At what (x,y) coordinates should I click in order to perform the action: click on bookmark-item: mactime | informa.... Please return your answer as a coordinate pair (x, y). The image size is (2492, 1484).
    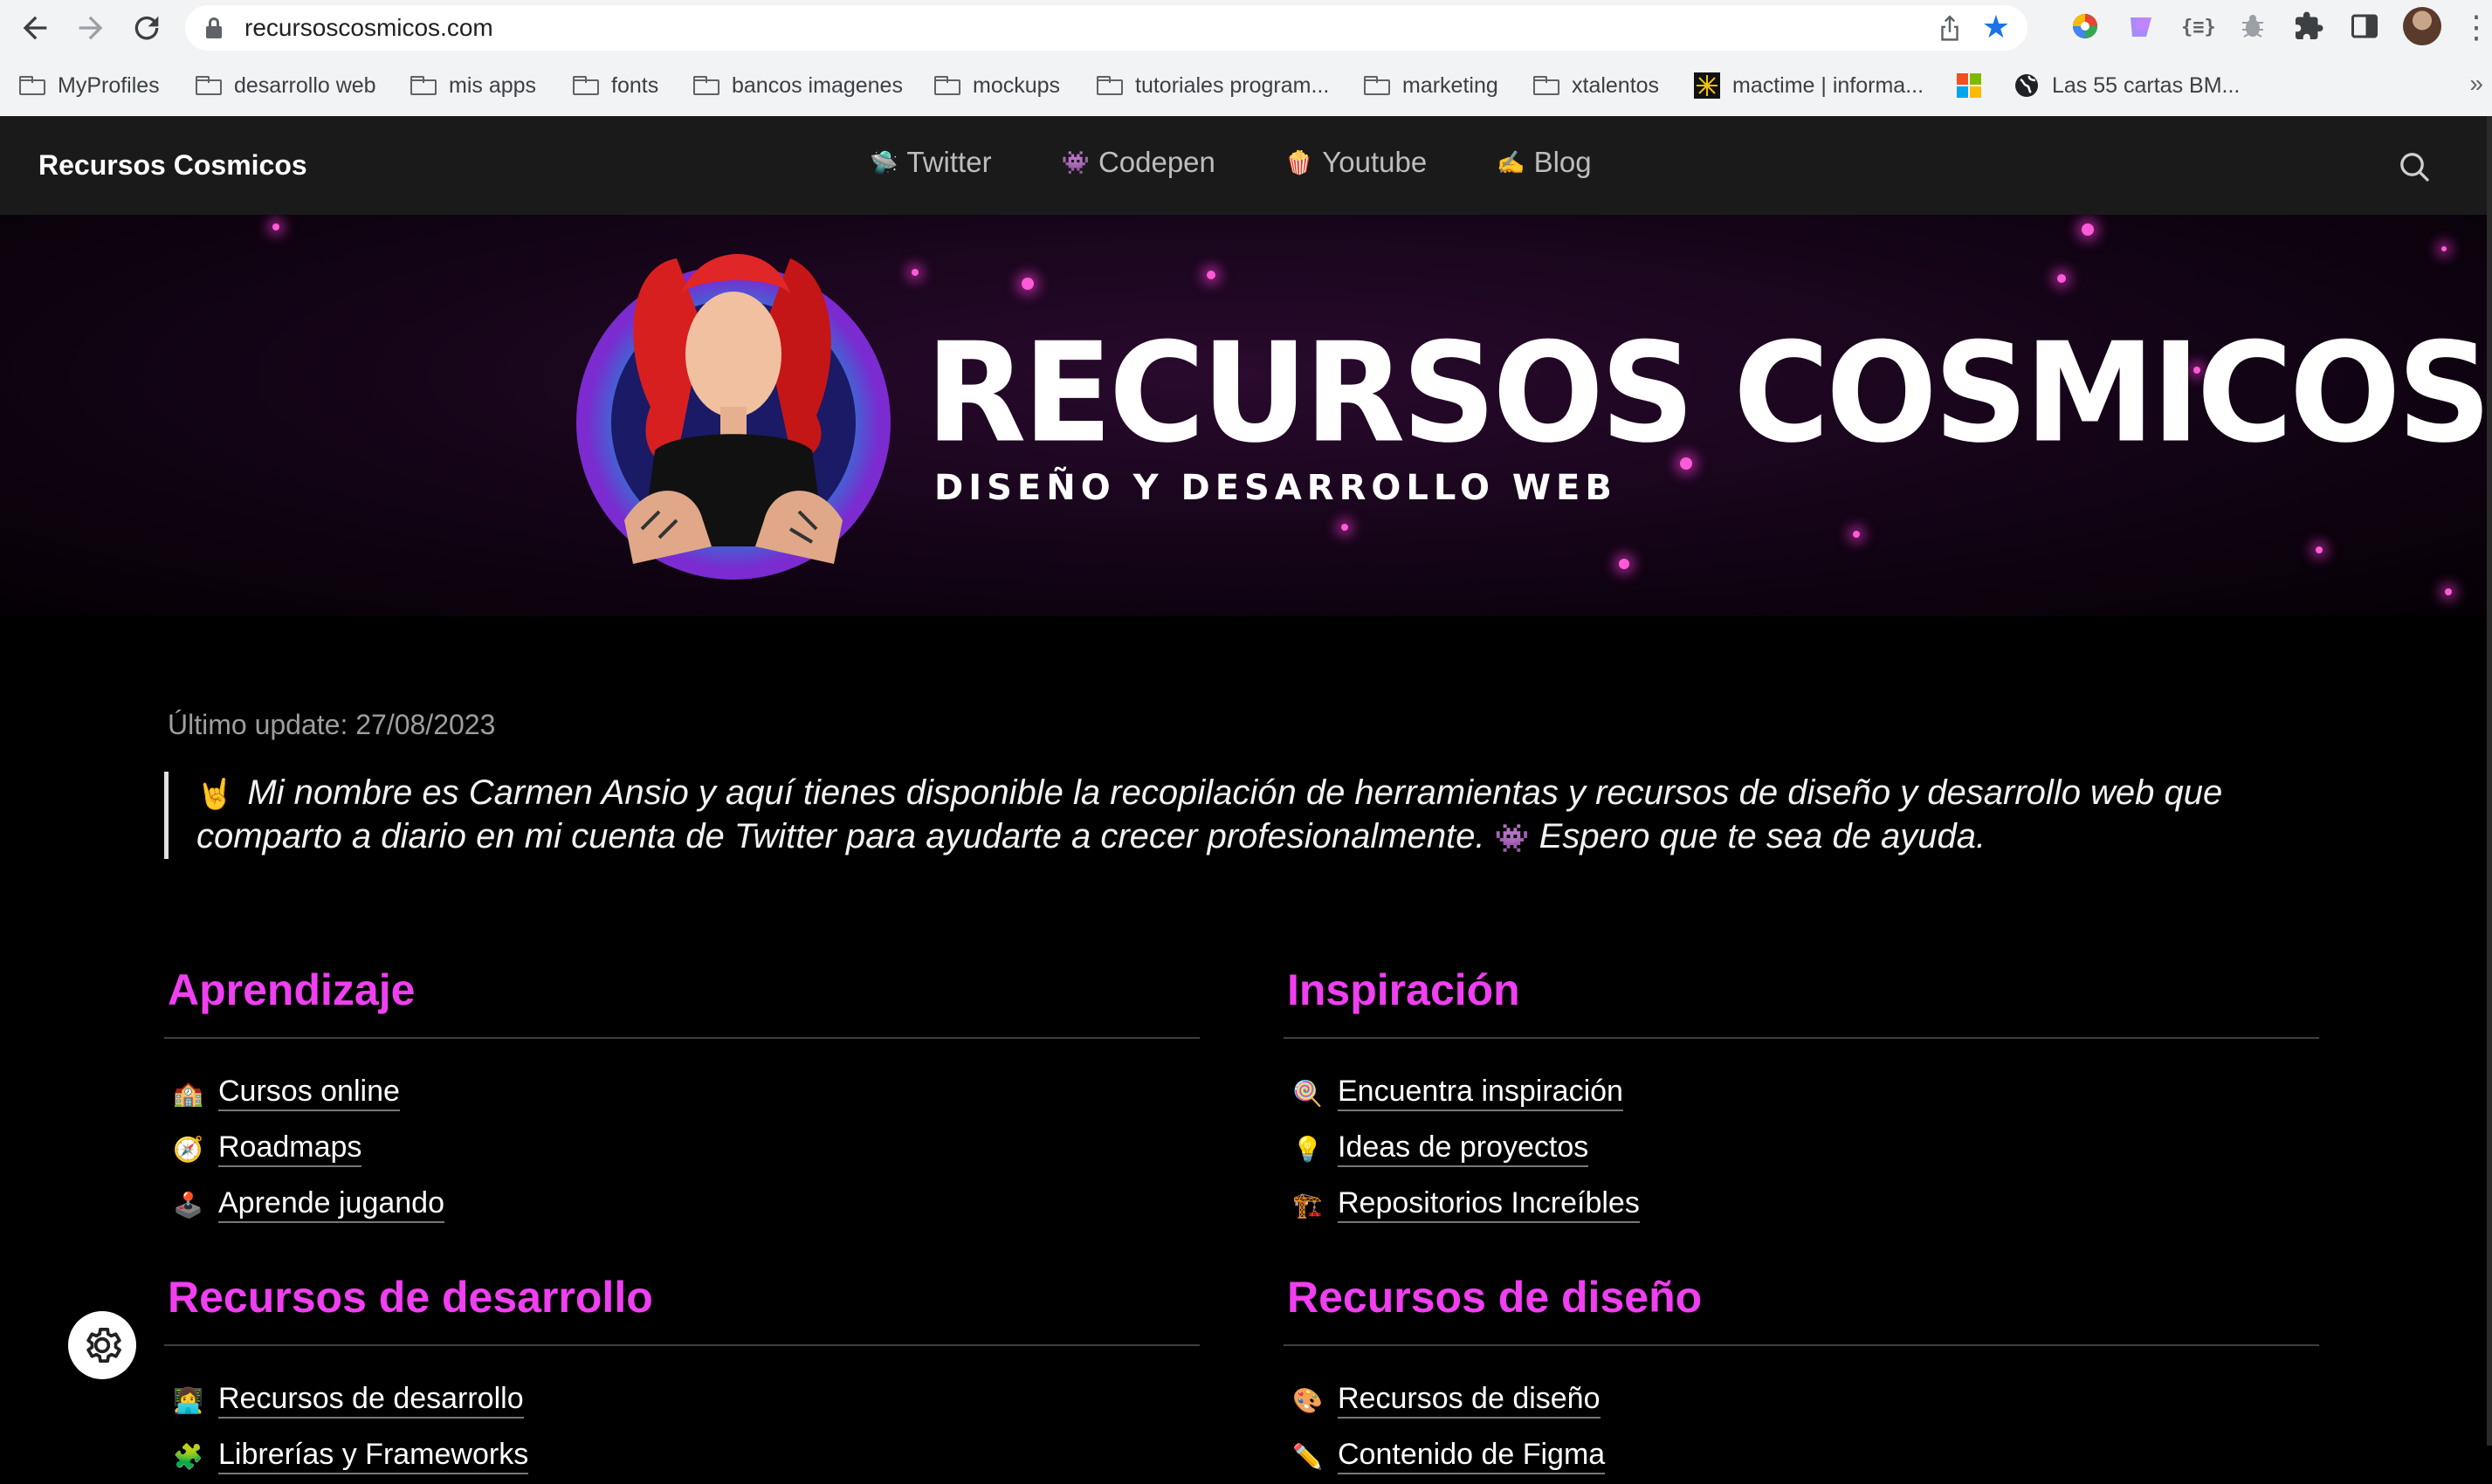
    Looking at the image, I should click on (1809, 86).